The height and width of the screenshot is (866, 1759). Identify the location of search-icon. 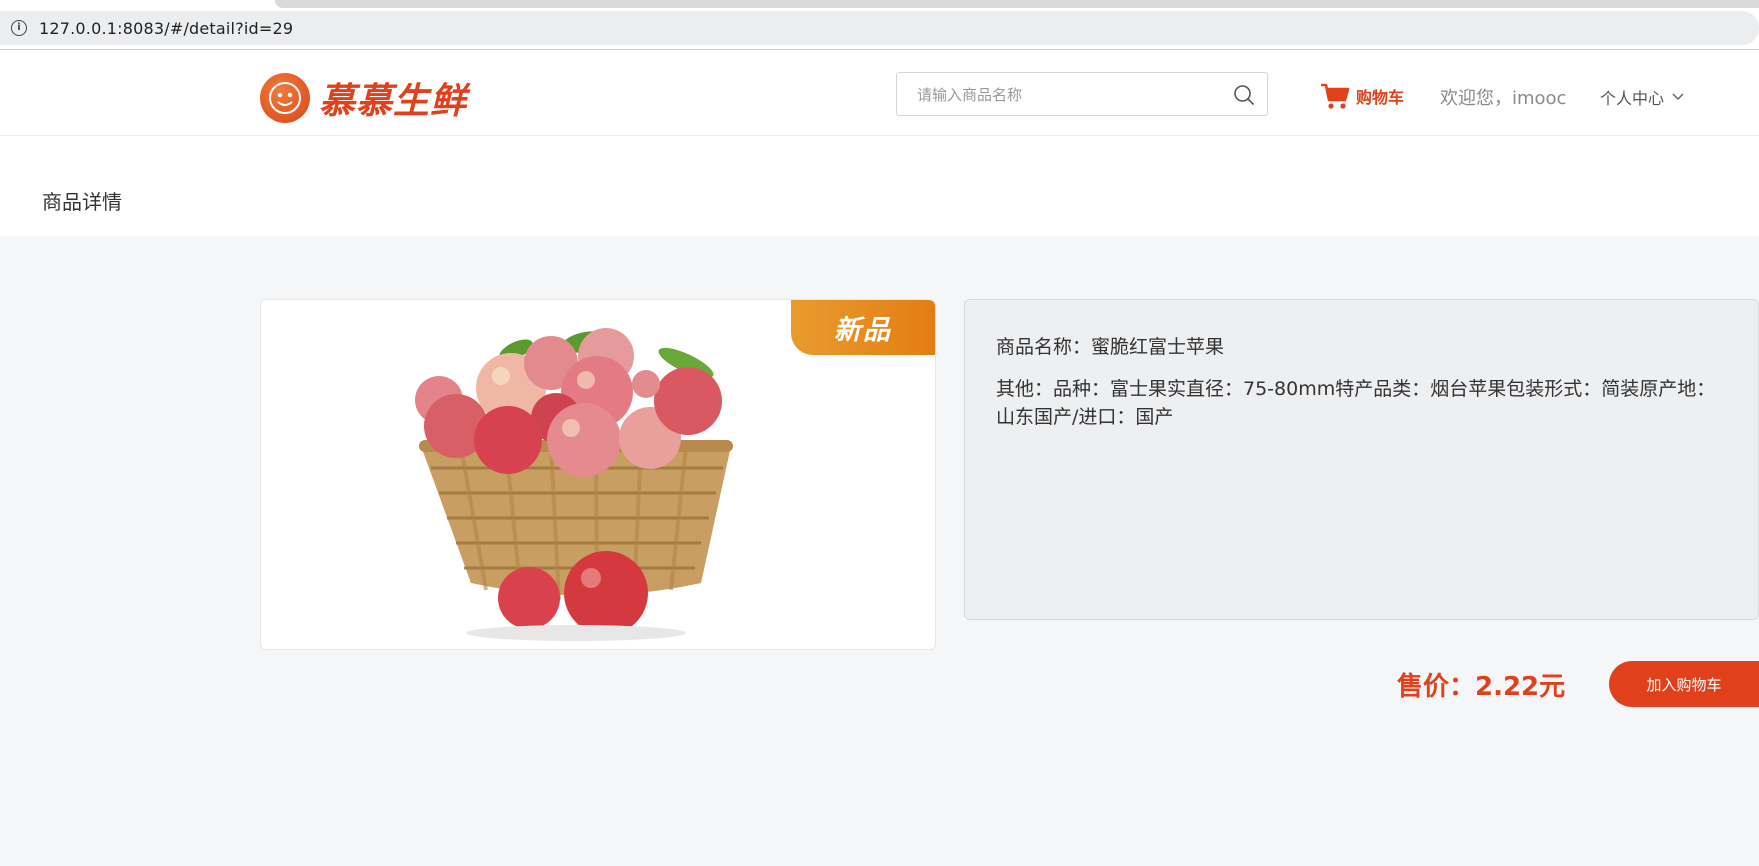
(1244, 95).